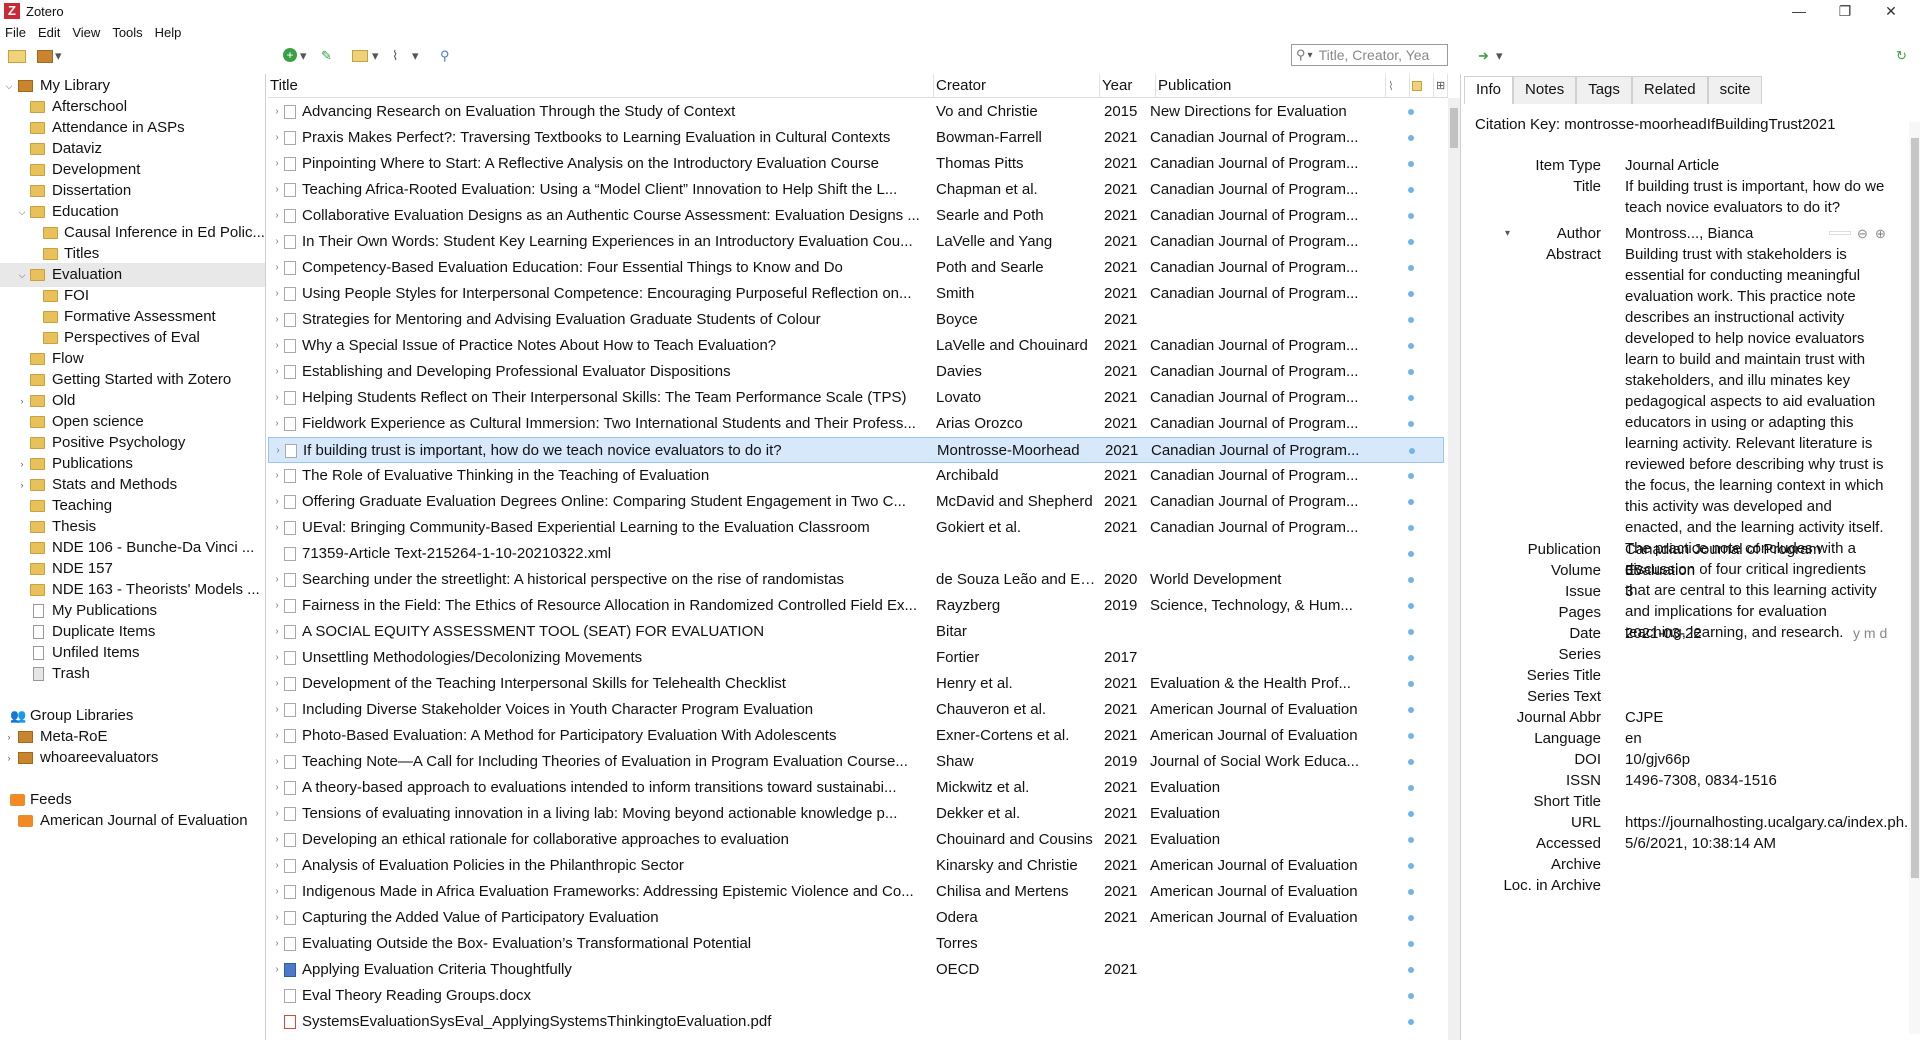 Image resolution: width=1920 pixels, height=1040 pixels. I want to click on menu-file: File, so click(15, 32).